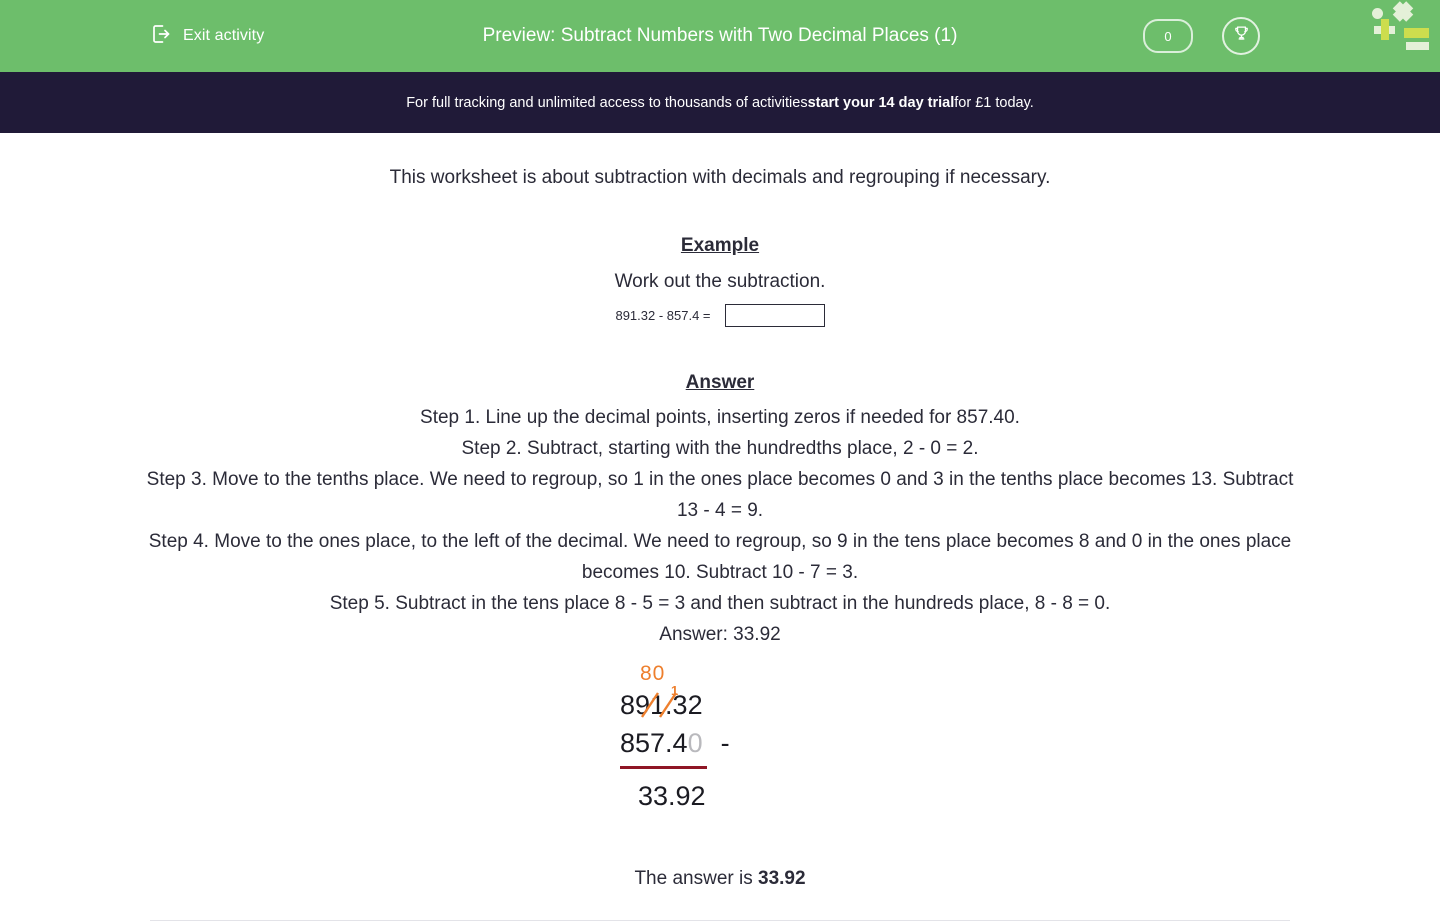 The image size is (1440, 921). What do you see at coordinates (720, 315) in the screenshot?
I see `example-question-row: 891.32 - 857.4 =` at bounding box center [720, 315].